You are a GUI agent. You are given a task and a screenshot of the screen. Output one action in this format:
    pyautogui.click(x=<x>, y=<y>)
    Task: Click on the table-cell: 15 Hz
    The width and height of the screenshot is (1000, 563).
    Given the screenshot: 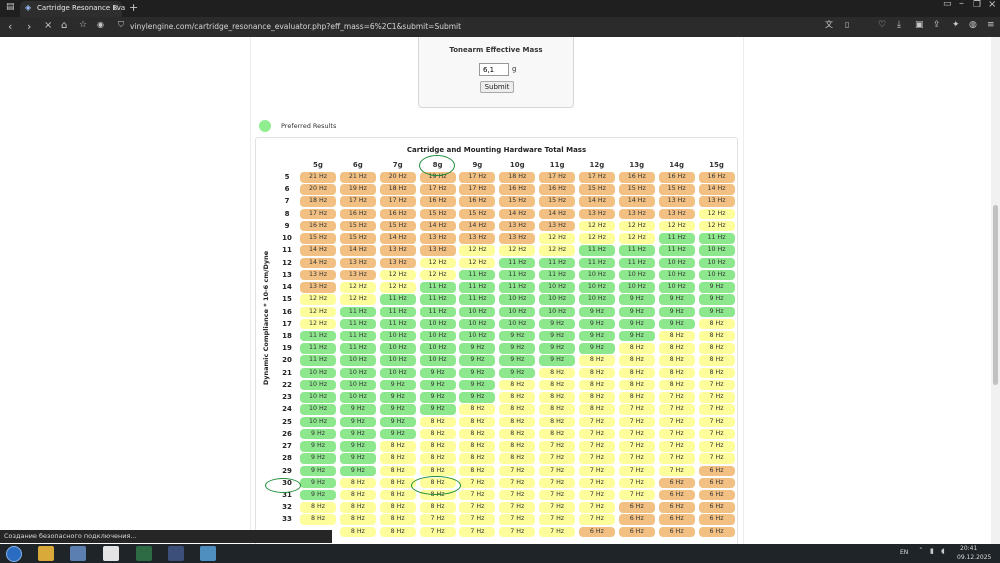 What is the action you would take?
    pyautogui.click(x=557, y=201)
    